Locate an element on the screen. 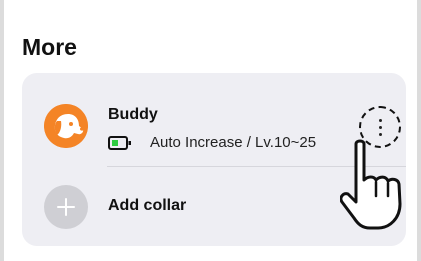  battery-icon is located at coordinates (119, 143).